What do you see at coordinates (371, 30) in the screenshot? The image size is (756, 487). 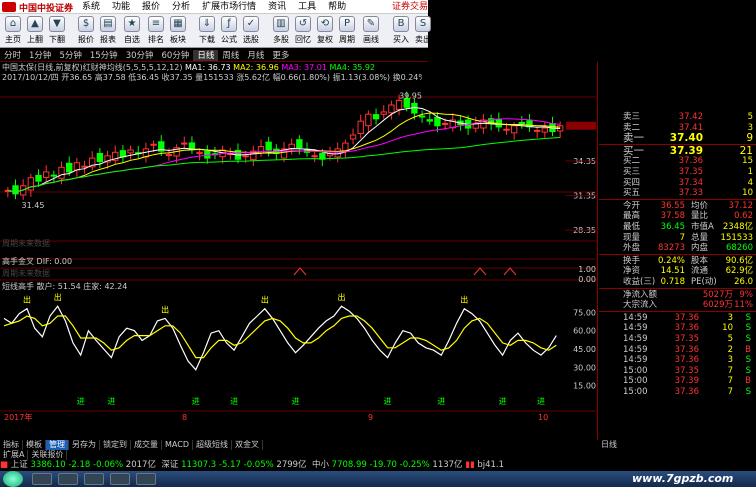 I see `toolbar-button: ✎ 画线` at bounding box center [371, 30].